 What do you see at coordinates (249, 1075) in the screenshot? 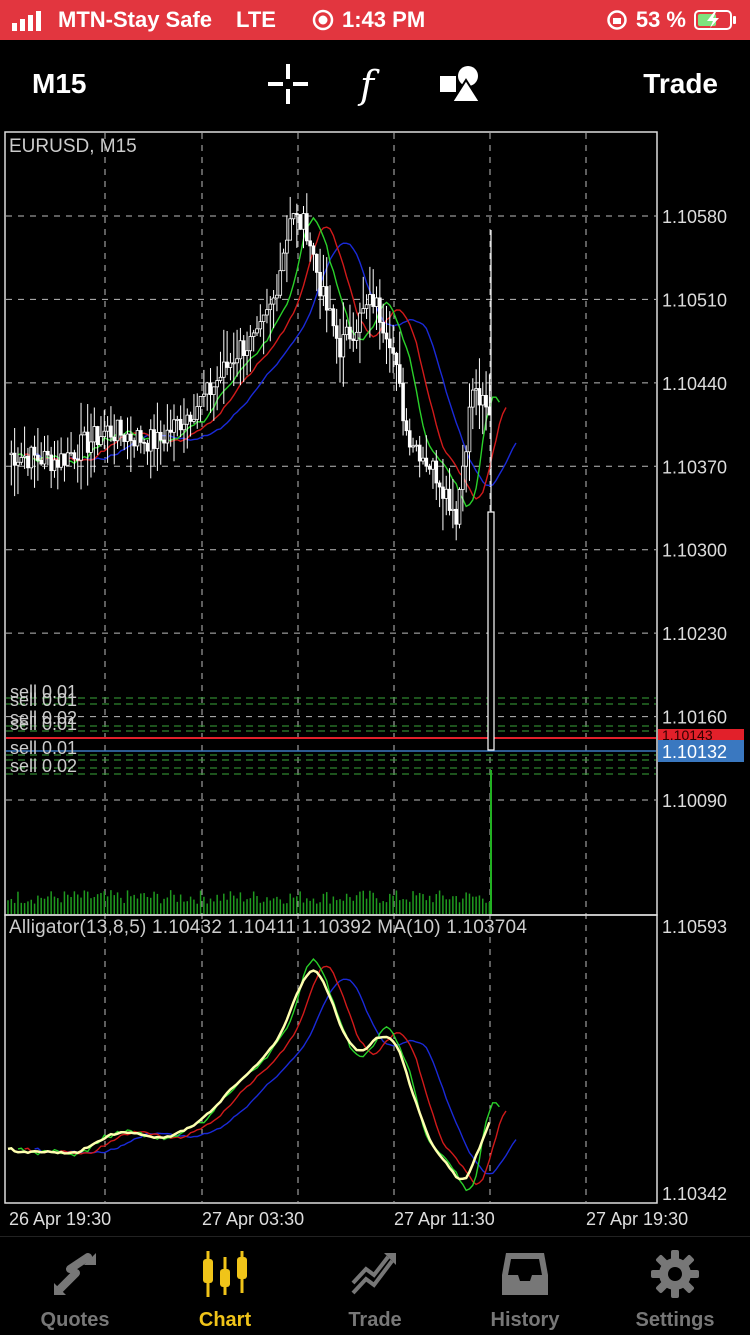
I see `sub-ma-line` at bounding box center [249, 1075].